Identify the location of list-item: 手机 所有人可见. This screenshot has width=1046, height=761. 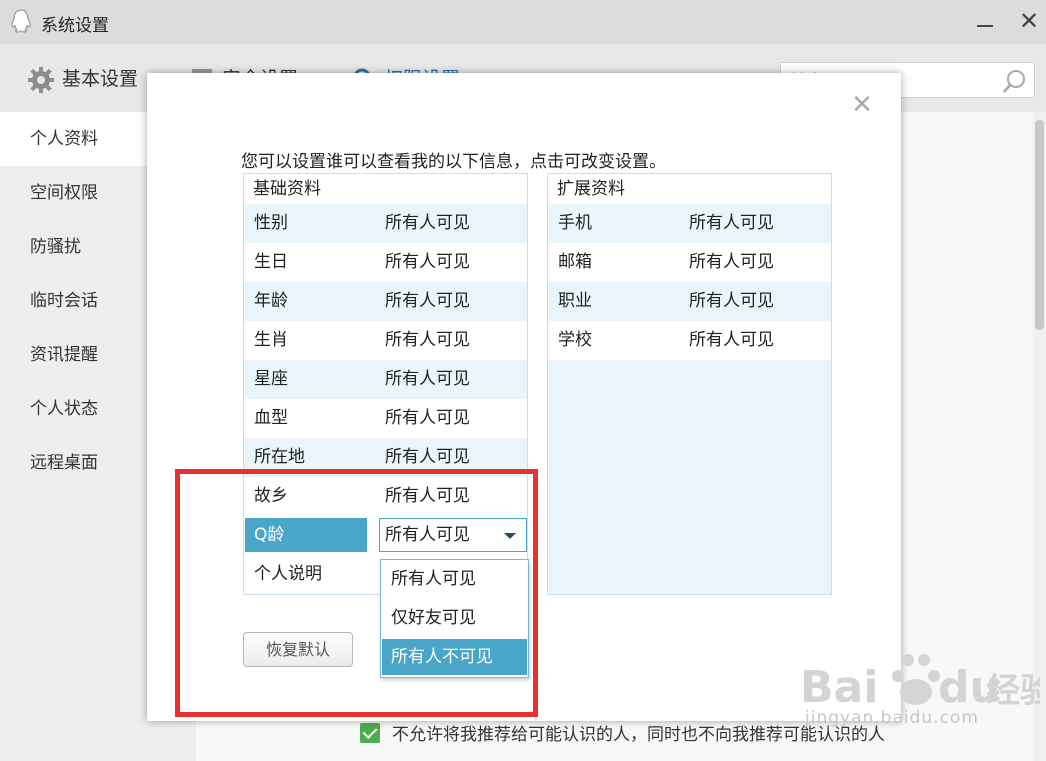
(689, 223).